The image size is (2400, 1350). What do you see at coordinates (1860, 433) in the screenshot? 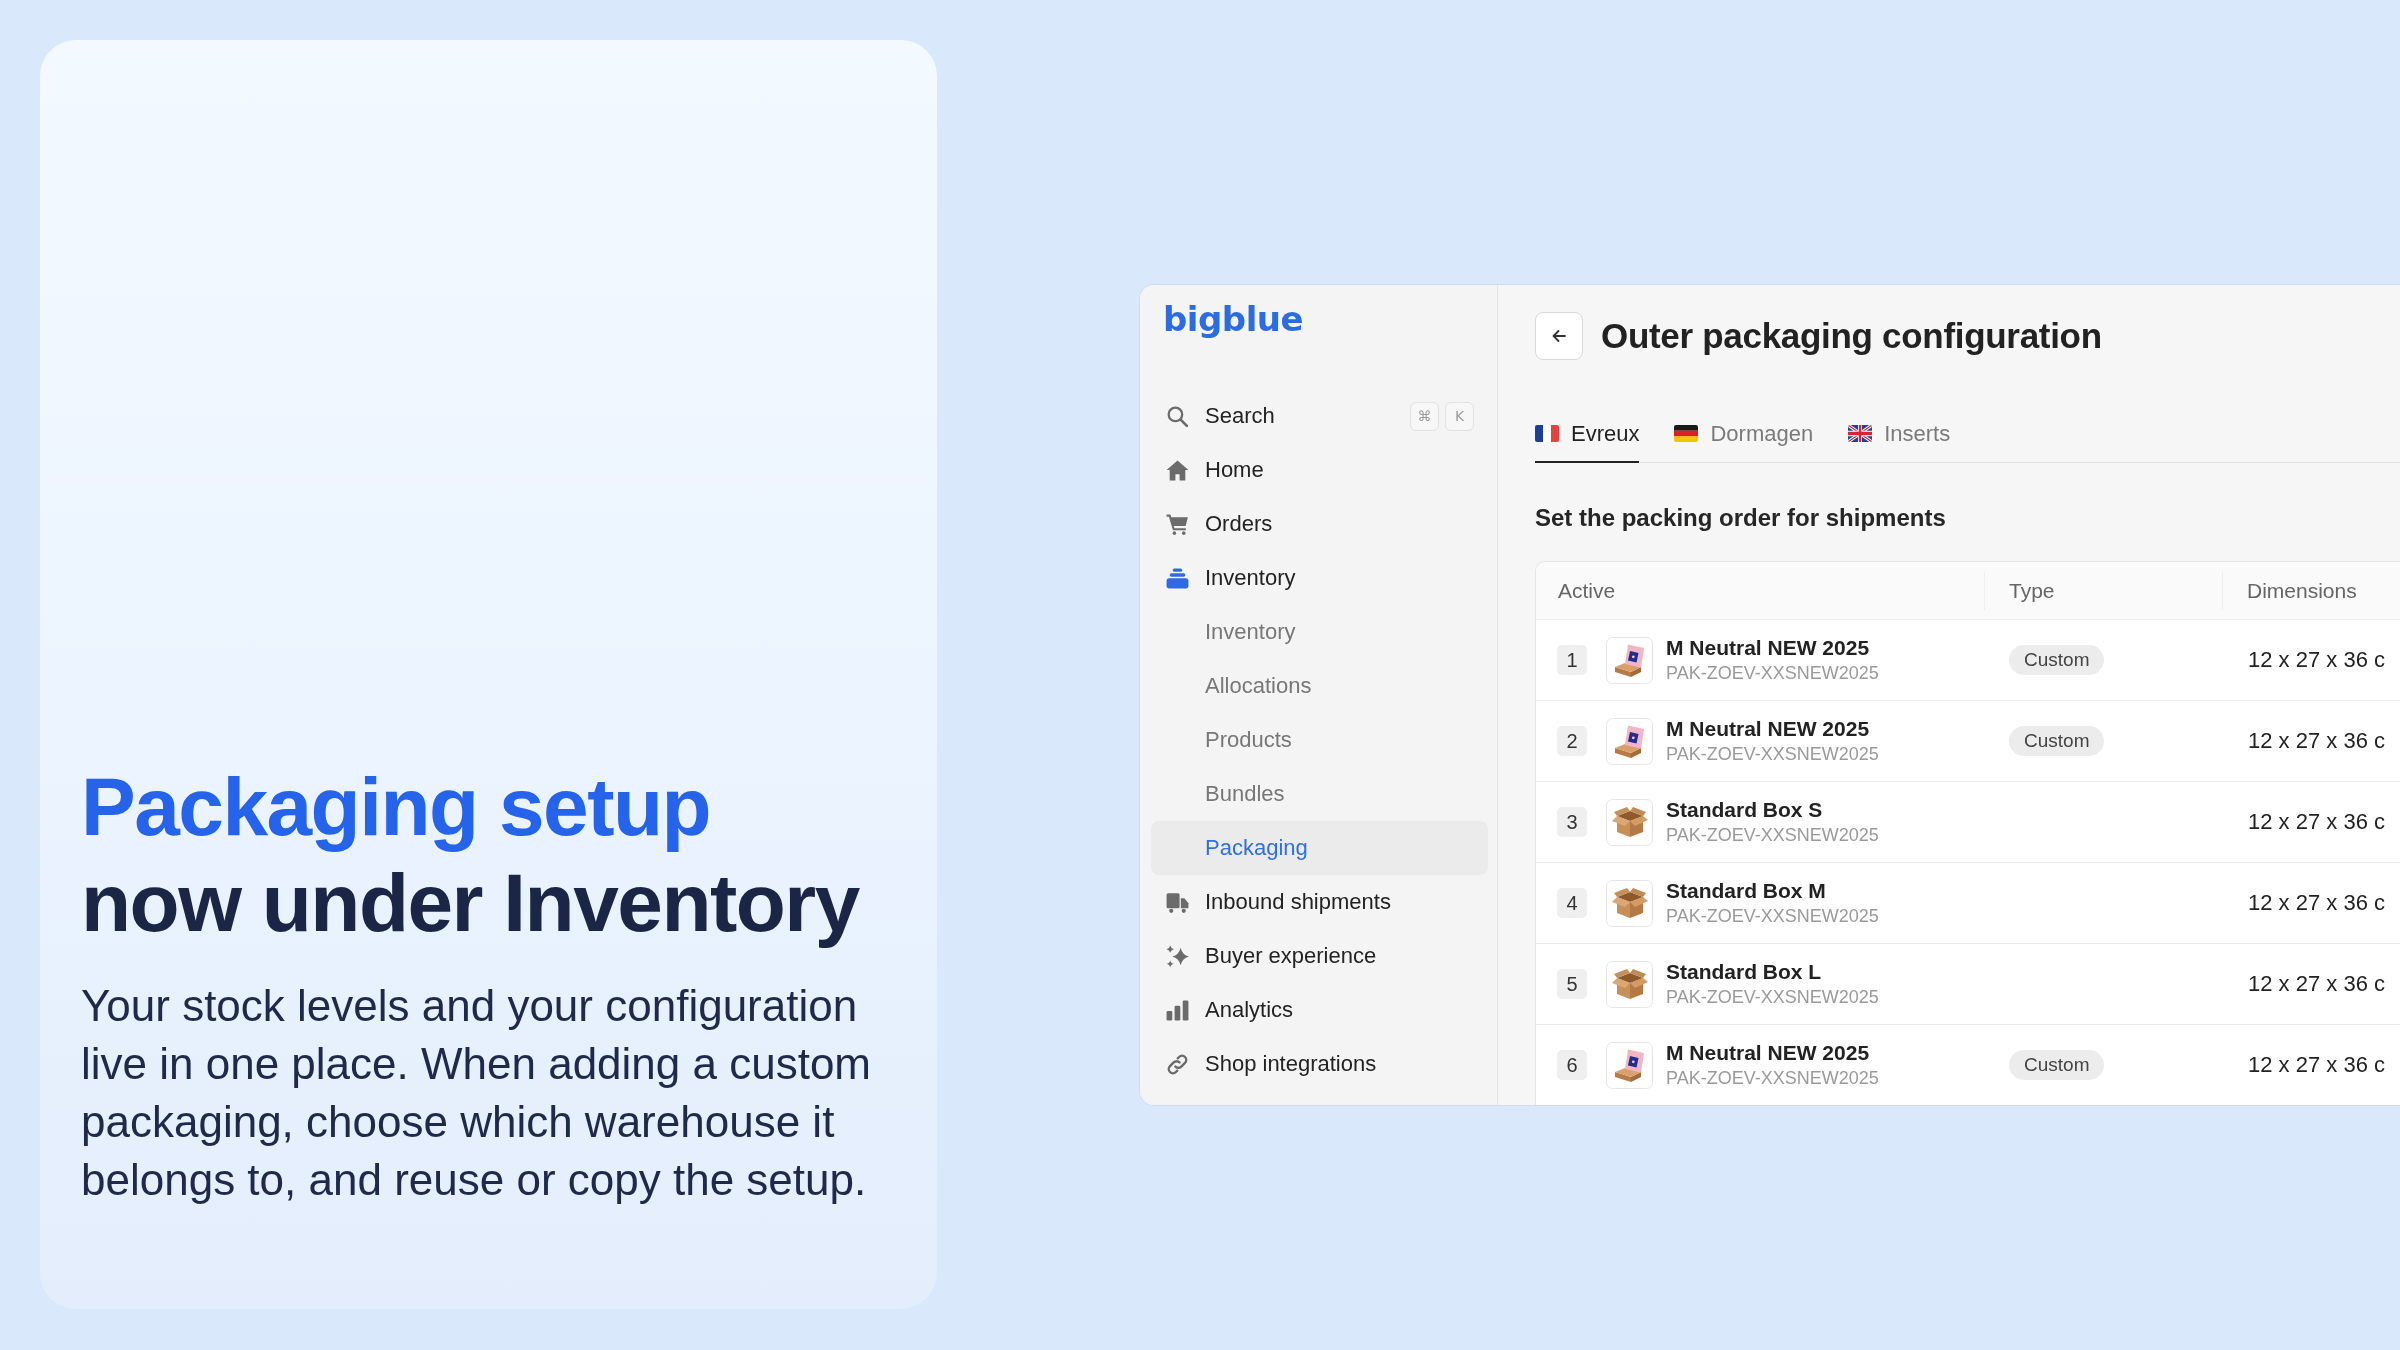
I see `union-flag-icon` at bounding box center [1860, 433].